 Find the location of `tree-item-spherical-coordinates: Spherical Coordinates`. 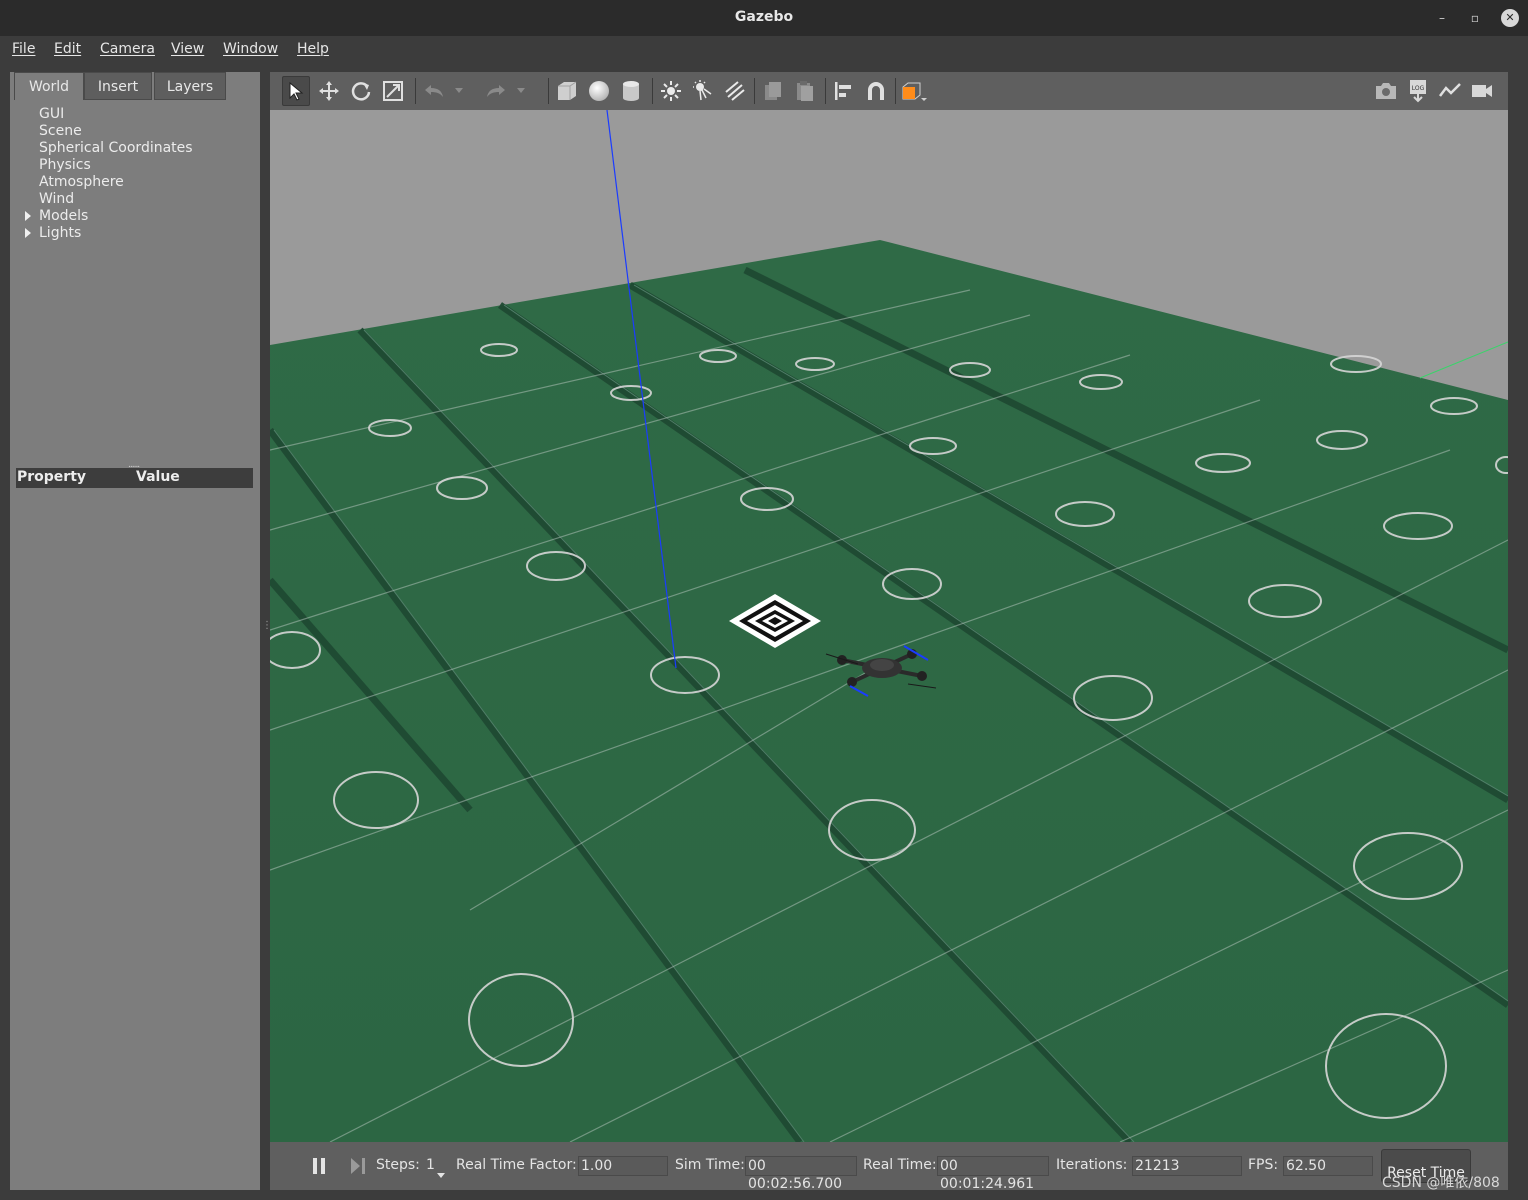

tree-item-spherical-coordinates: Spherical Coordinates is located at coordinates (135, 148).